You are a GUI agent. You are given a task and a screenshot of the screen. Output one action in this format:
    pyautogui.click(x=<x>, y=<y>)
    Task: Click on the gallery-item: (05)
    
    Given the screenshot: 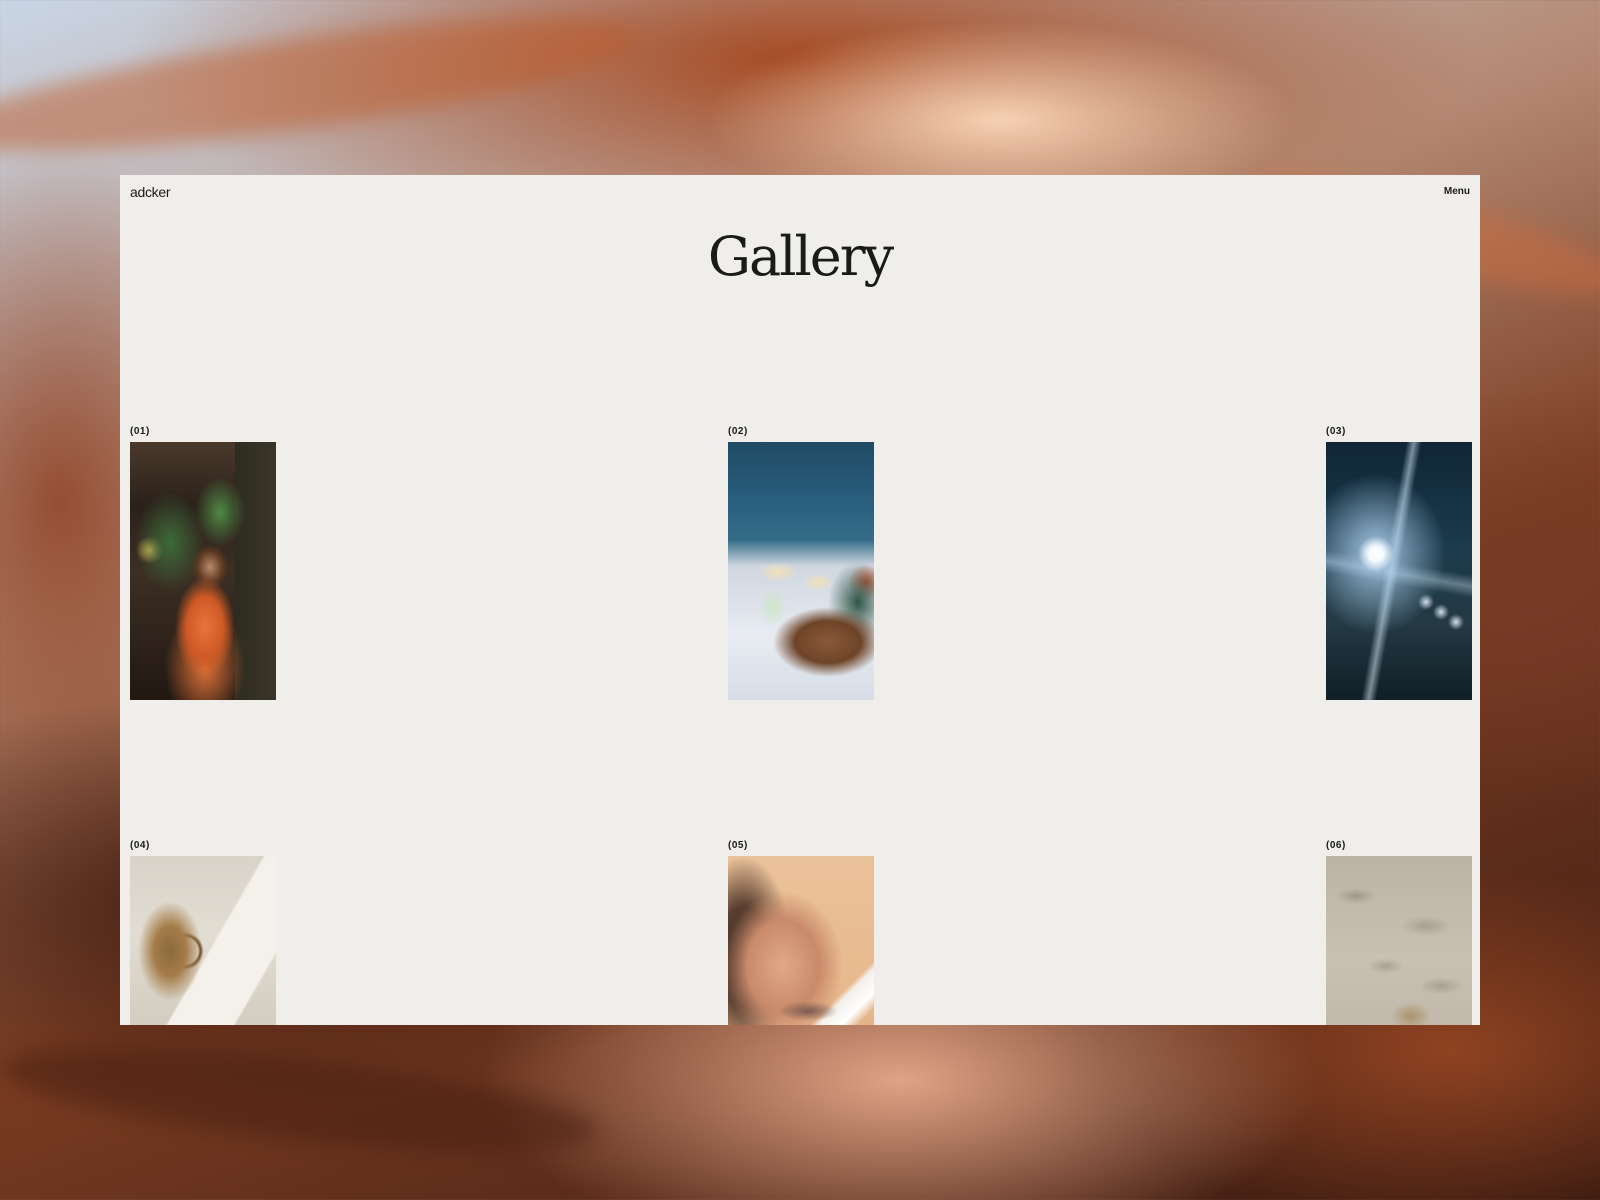 What is the action you would take?
    pyautogui.click(x=801, y=932)
    